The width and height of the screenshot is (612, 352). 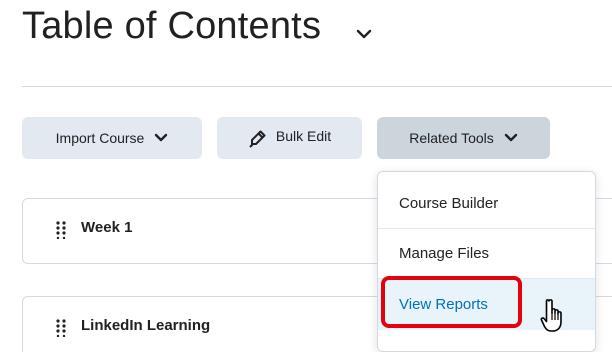 I want to click on title-chevron-icon, so click(x=364, y=34).